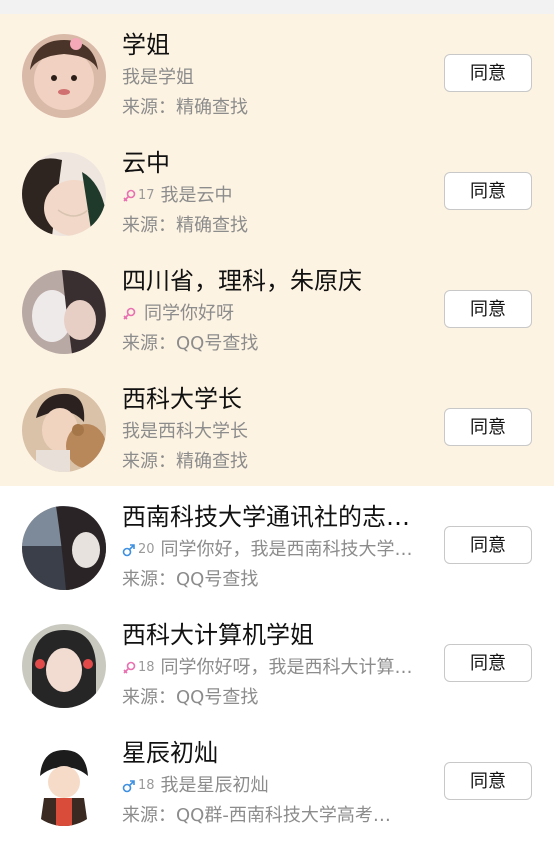 The height and width of the screenshot is (843, 554). I want to click on request-message-text: 我是西科大学长, so click(185, 431).